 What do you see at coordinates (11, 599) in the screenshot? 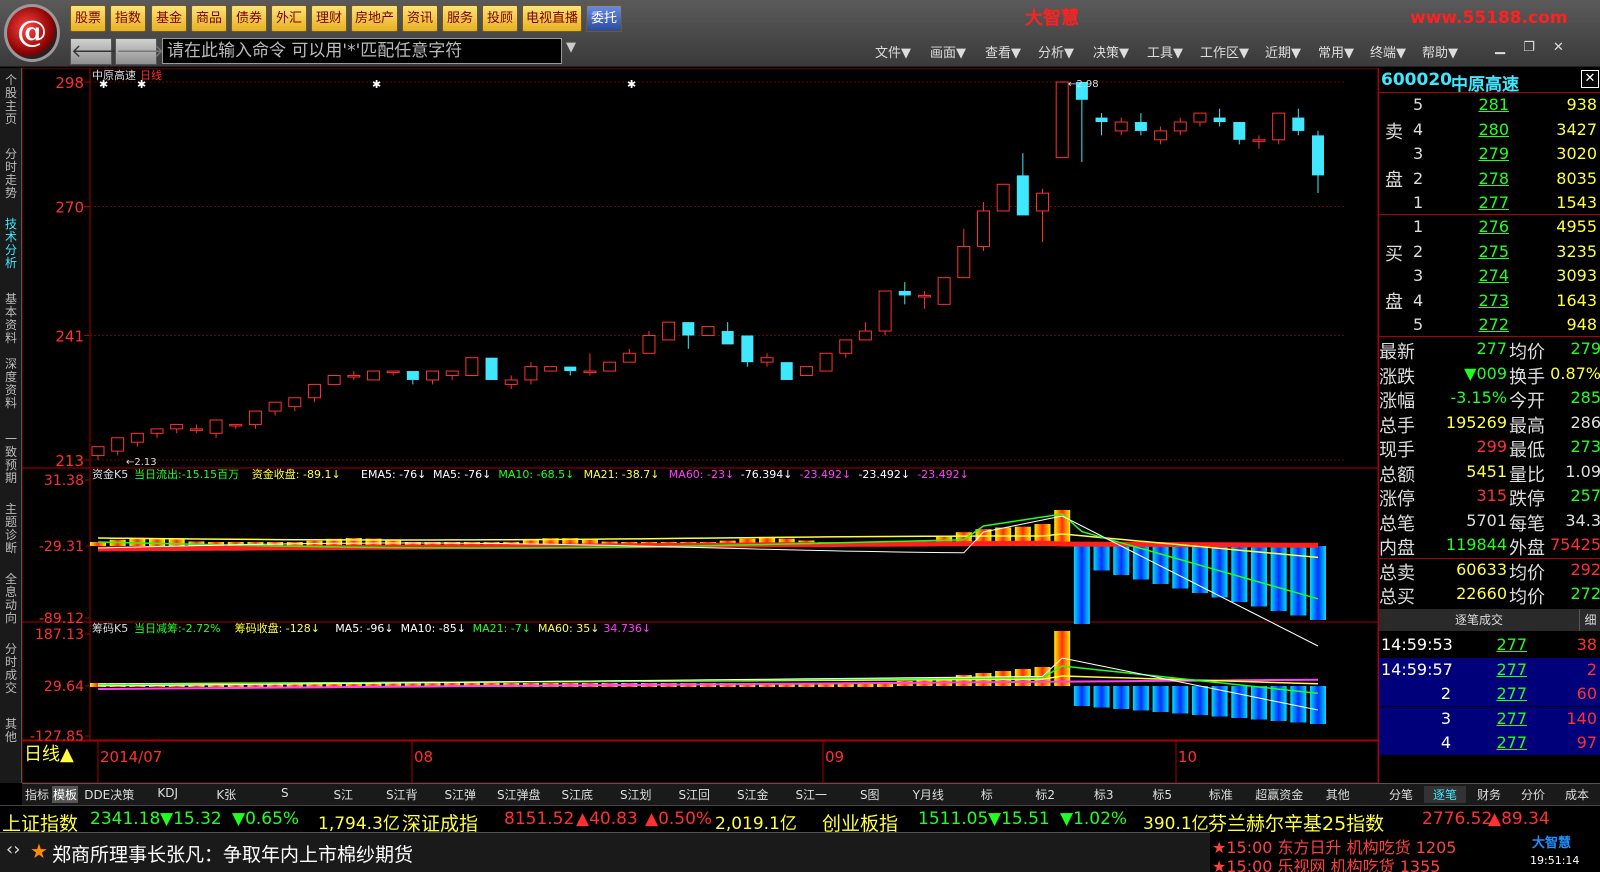
I see `left-tab-7: 全息动向` at bounding box center [11, 599].